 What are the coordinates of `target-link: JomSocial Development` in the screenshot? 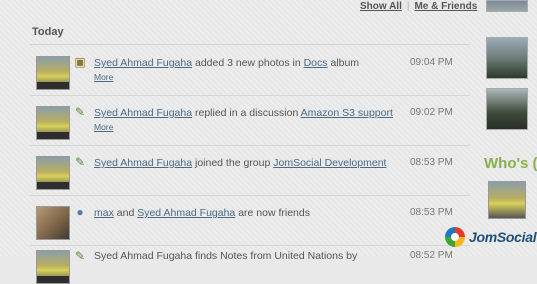 It's located at (329, 163).